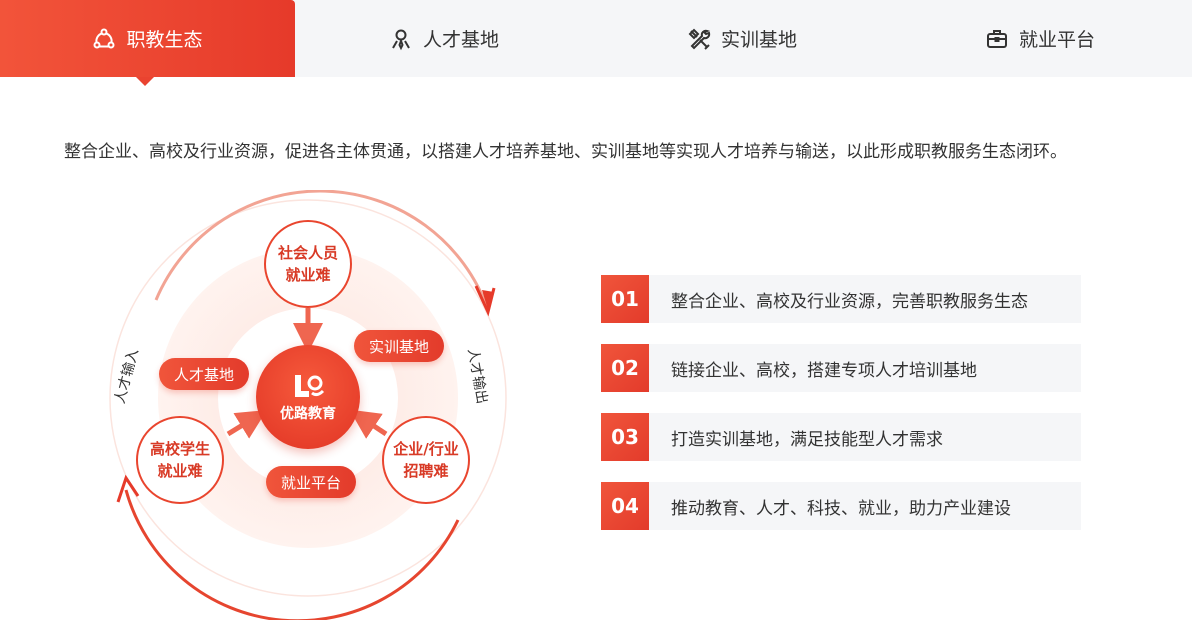 Image resolution: width=1192 pixels, height=626 pixels. What do you see at coordinates (307, 252) in the screenshot?
I see `node-line: 社会人员` at bounding box center [307, 252].